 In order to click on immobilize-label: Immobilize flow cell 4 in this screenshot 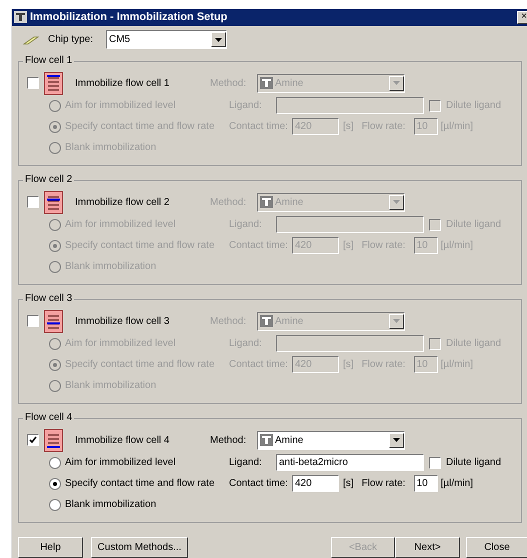, I will do `click(122, 441)`.